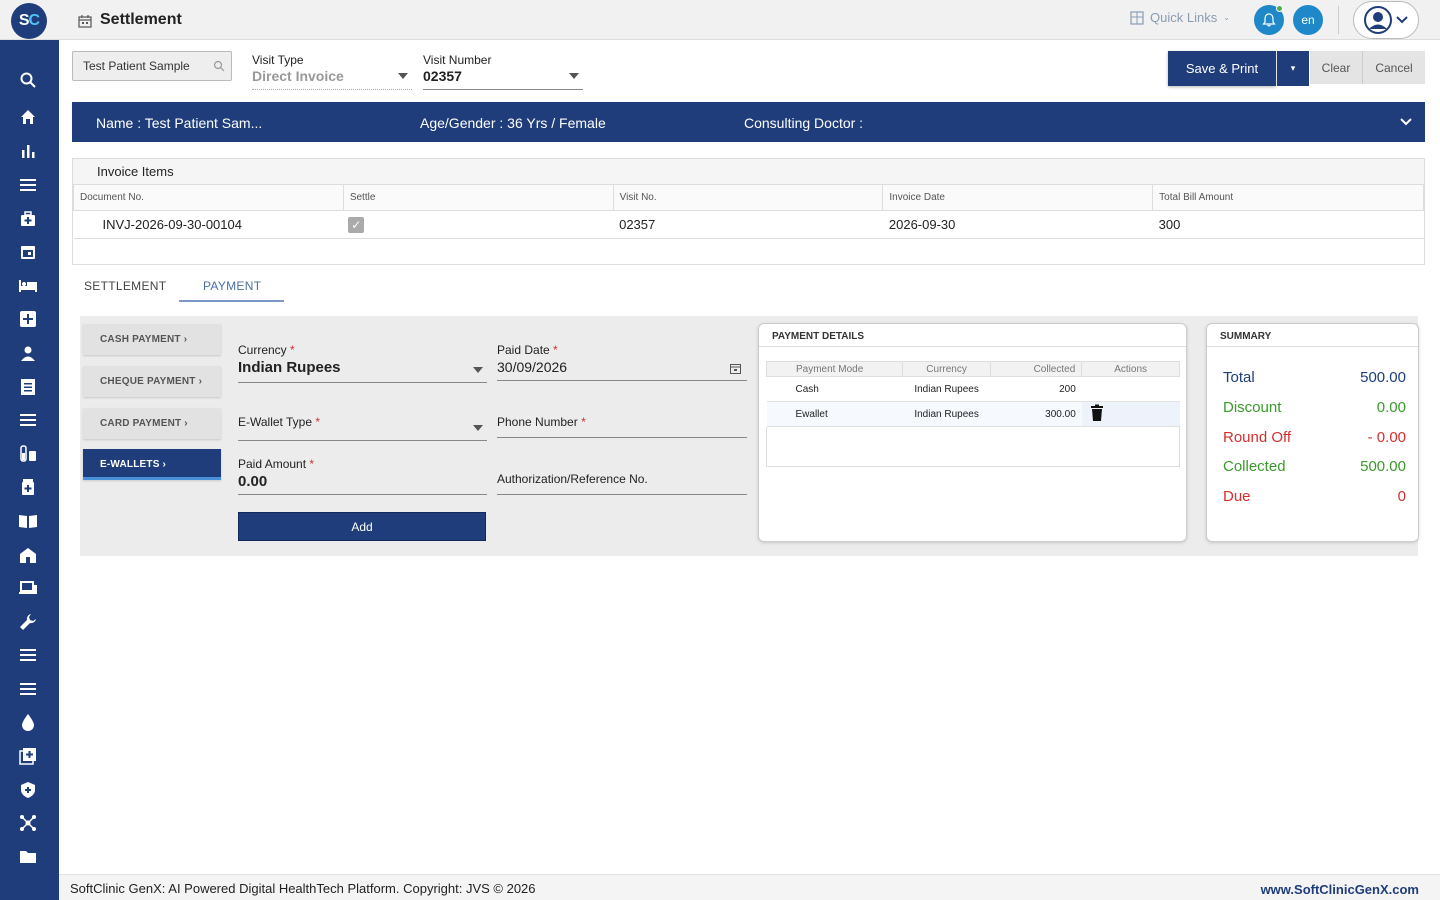 The width and height of the screenshot is (1440, 900). I want to click on add-copy-icon, so click(28, 756).